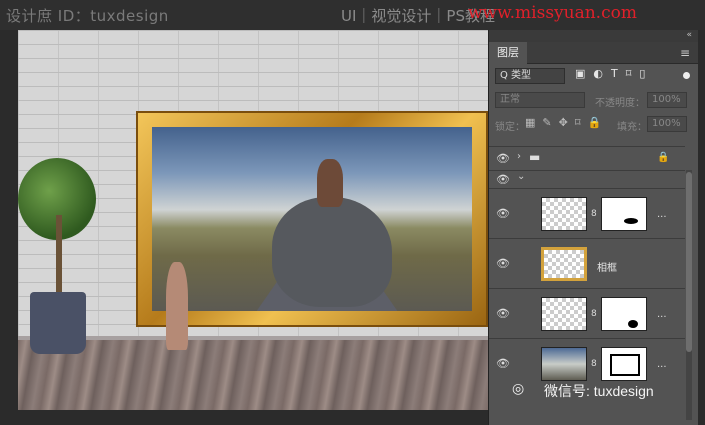  Describe the element at coordinates (540, 100) in the screenshot. I see `blend-mode-select: 正常` at that location.